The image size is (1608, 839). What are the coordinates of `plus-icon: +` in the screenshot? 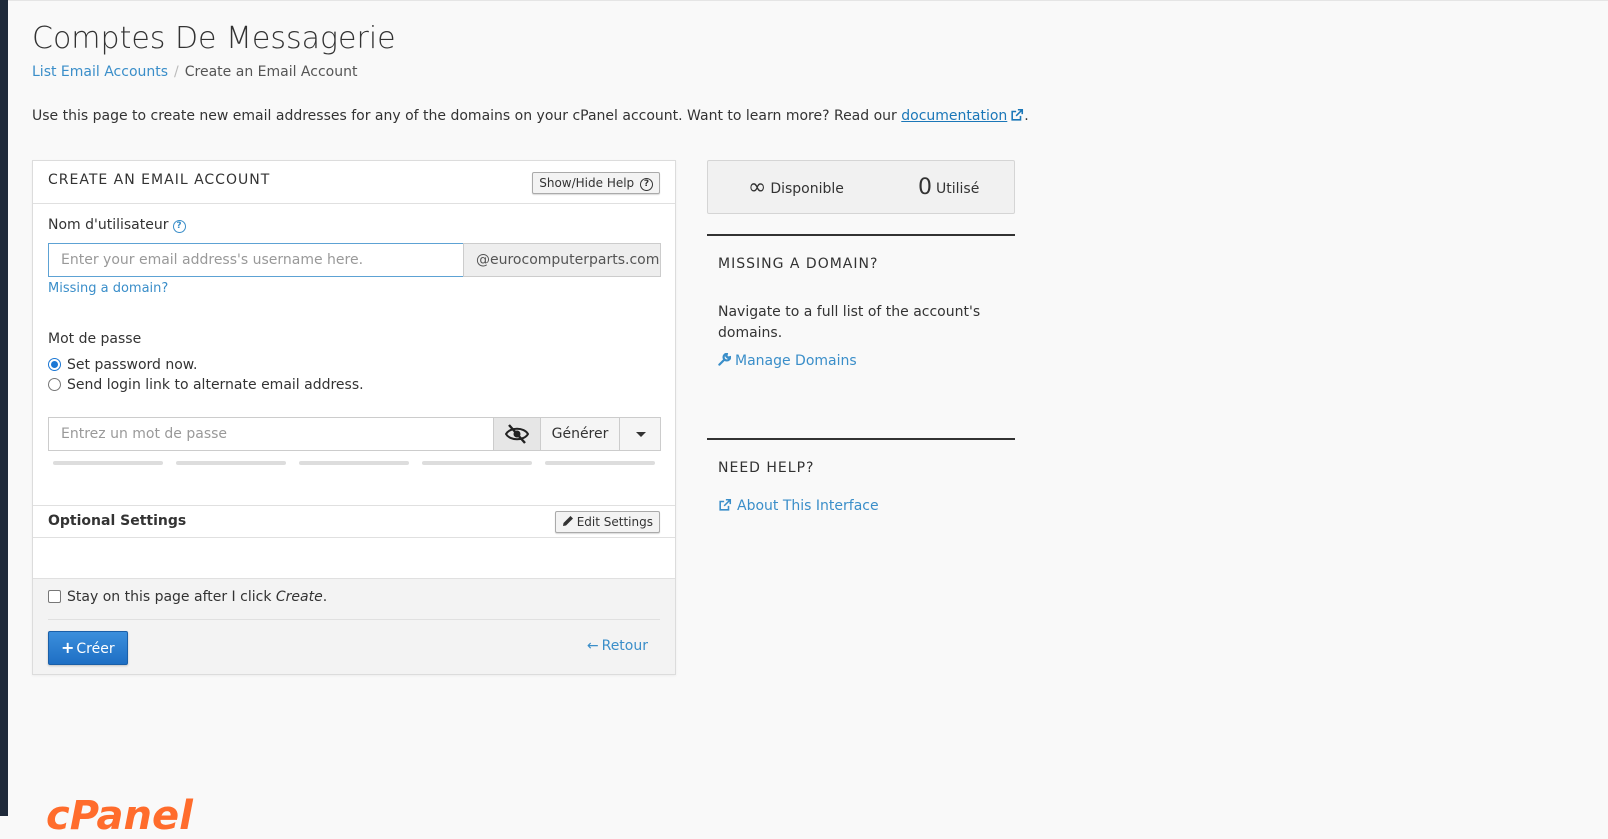 It's located at (68, 647).